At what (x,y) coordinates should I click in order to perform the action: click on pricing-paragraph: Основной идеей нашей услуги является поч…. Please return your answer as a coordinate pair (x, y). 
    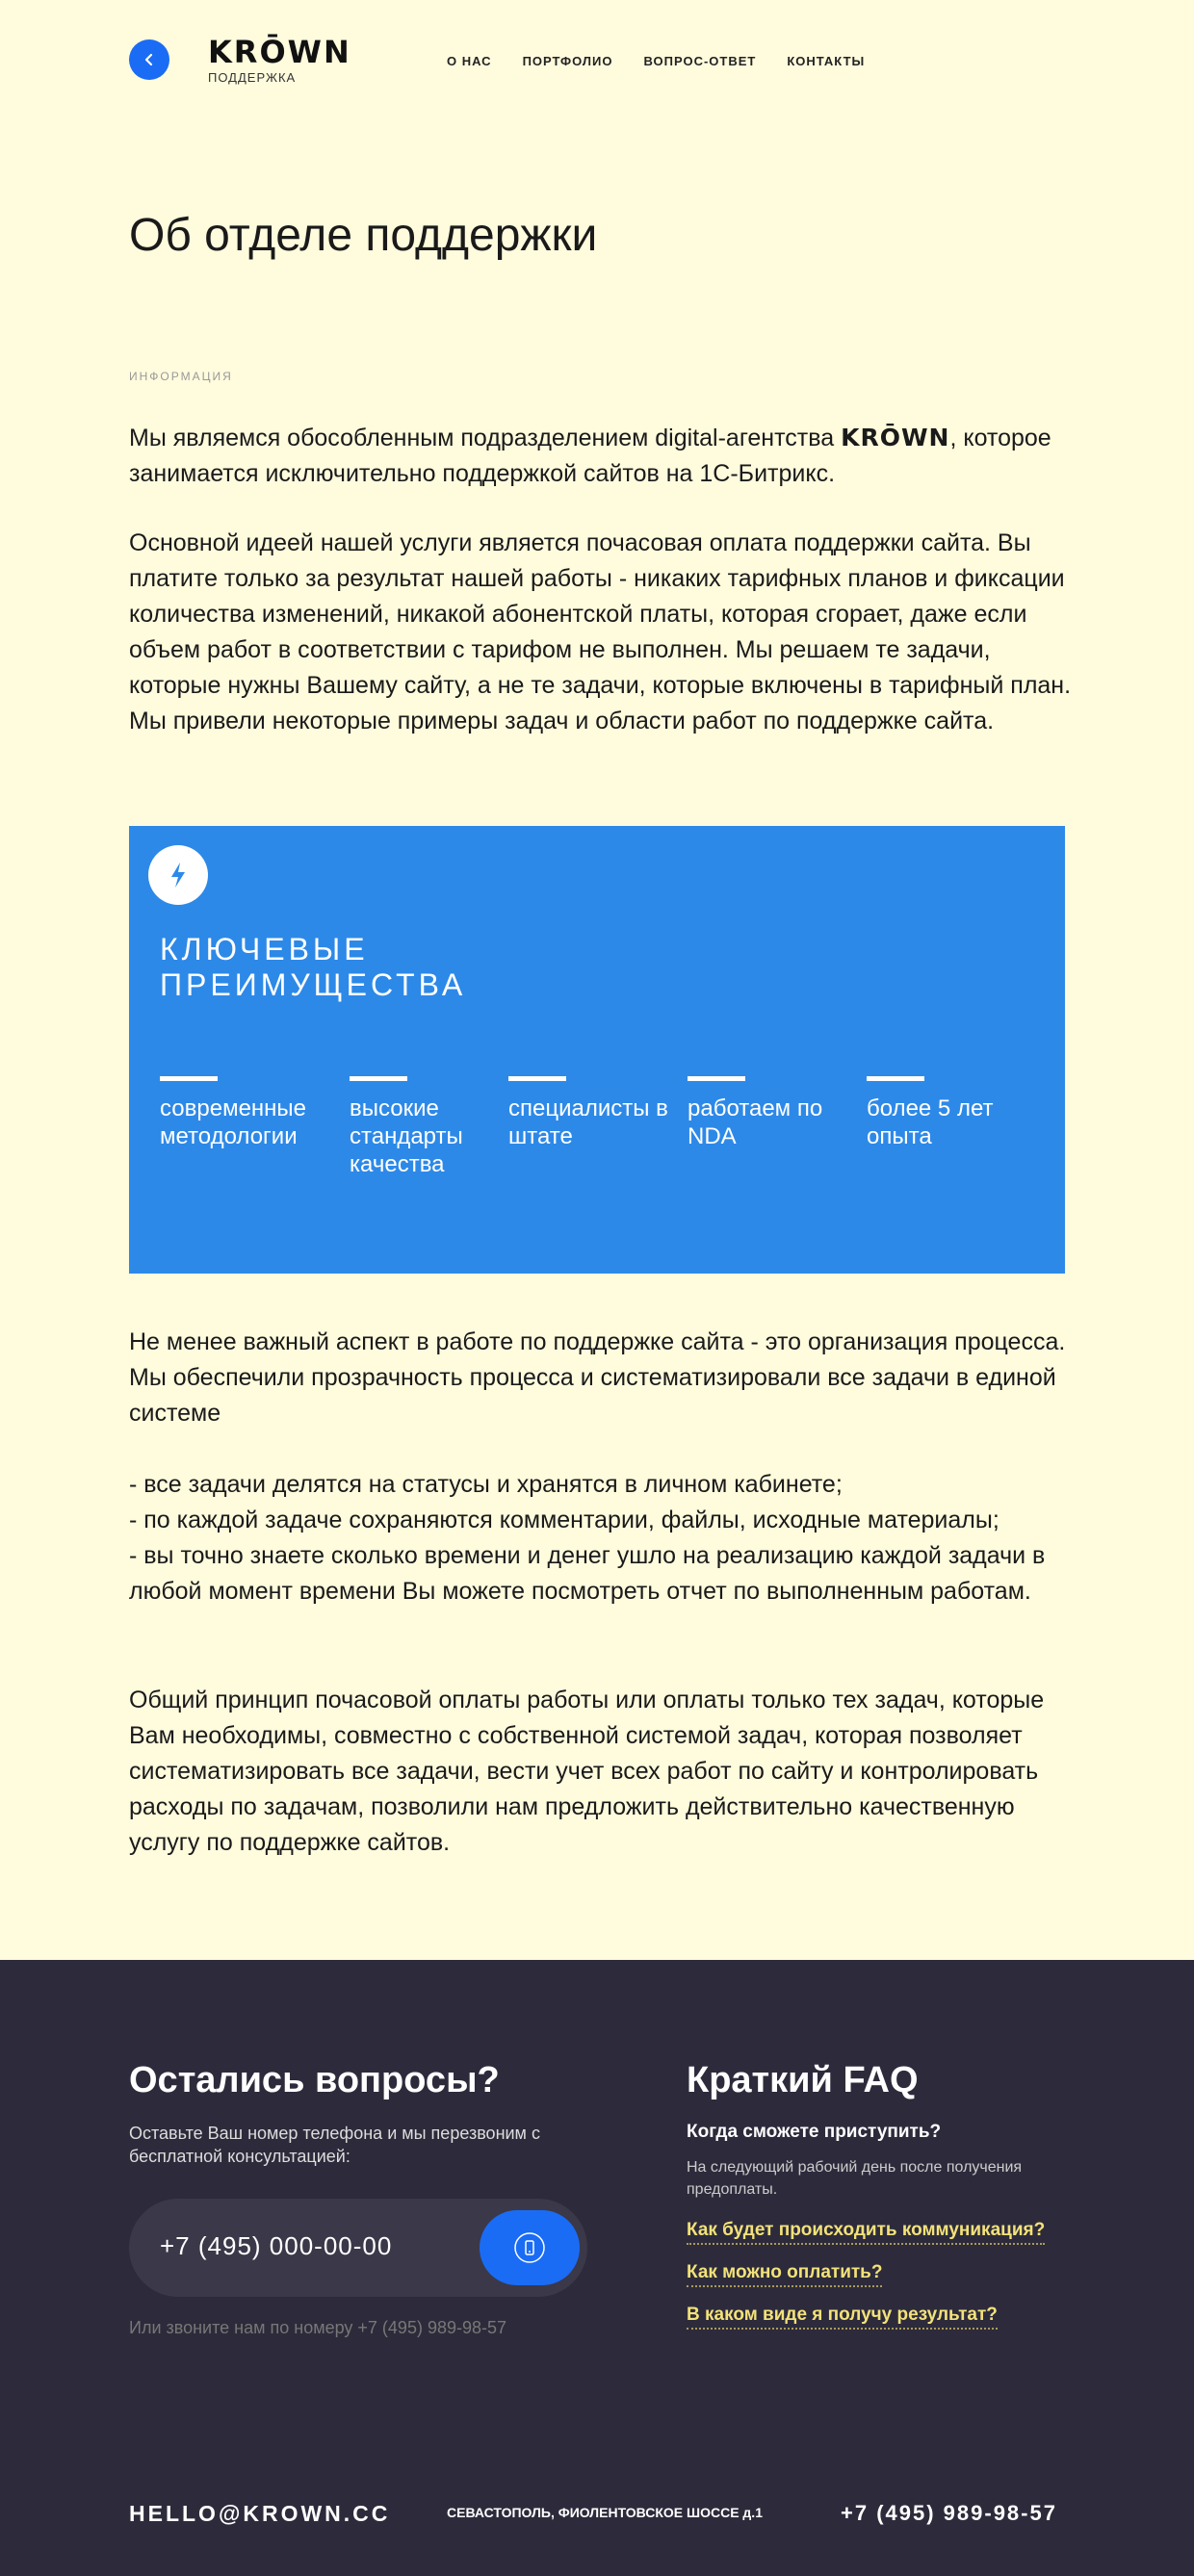
    Looking at the image, I should click on (600, 631).